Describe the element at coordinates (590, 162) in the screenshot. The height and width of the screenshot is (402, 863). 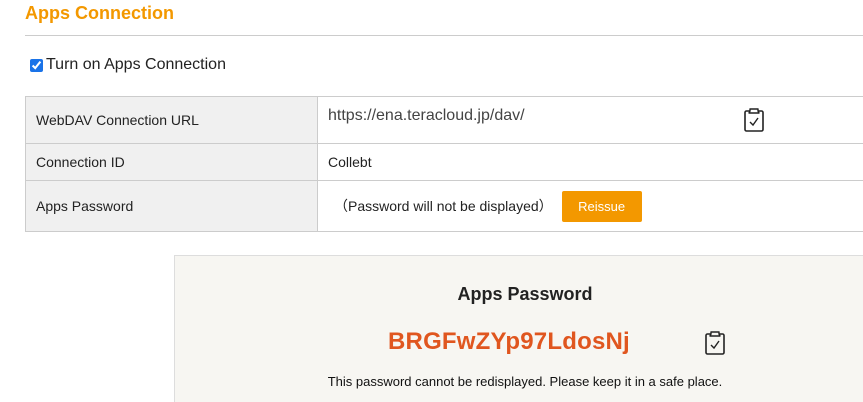
I see `connection-id-value: Collebt` at that location.